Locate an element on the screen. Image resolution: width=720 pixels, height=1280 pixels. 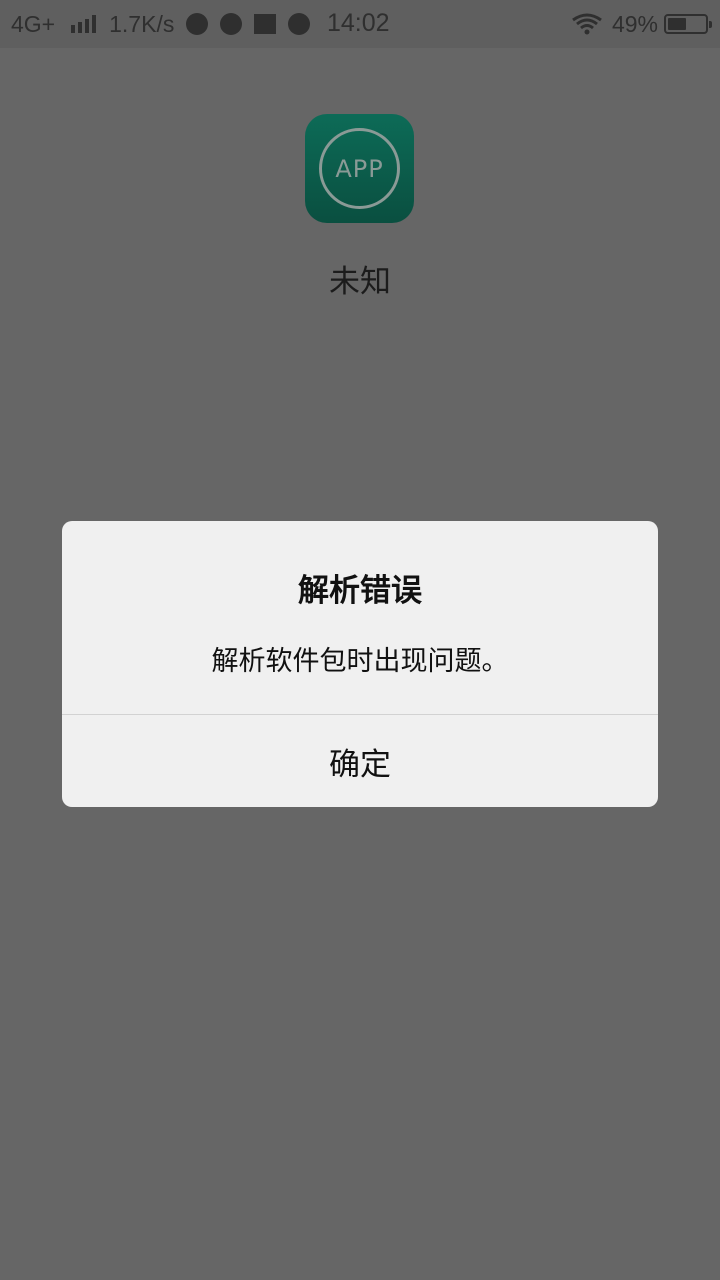
image-icon is located at coordinates (265, 24).